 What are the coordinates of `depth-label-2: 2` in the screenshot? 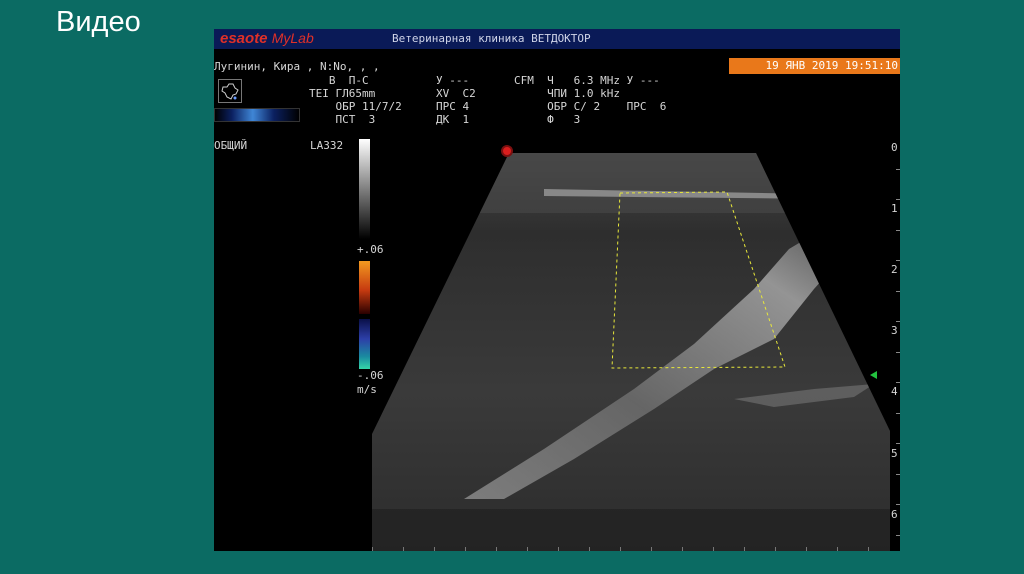 It's located at (894, 269).